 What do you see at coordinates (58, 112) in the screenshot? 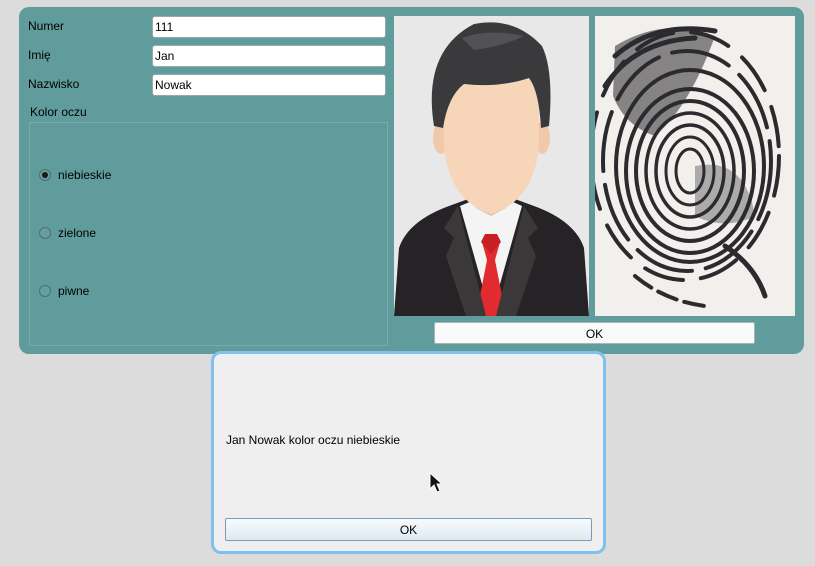
I see `eye-color-group-title: Kolor oczu` at bounding box center [58, 112].